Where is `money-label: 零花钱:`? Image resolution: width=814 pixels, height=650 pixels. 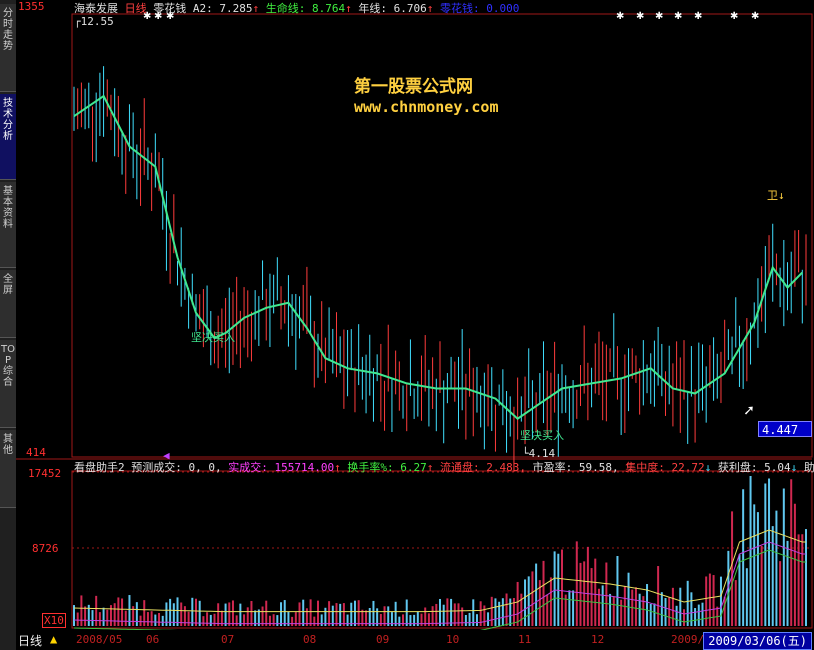 money-label: 零花钱: is located at coordinates (460, 8).